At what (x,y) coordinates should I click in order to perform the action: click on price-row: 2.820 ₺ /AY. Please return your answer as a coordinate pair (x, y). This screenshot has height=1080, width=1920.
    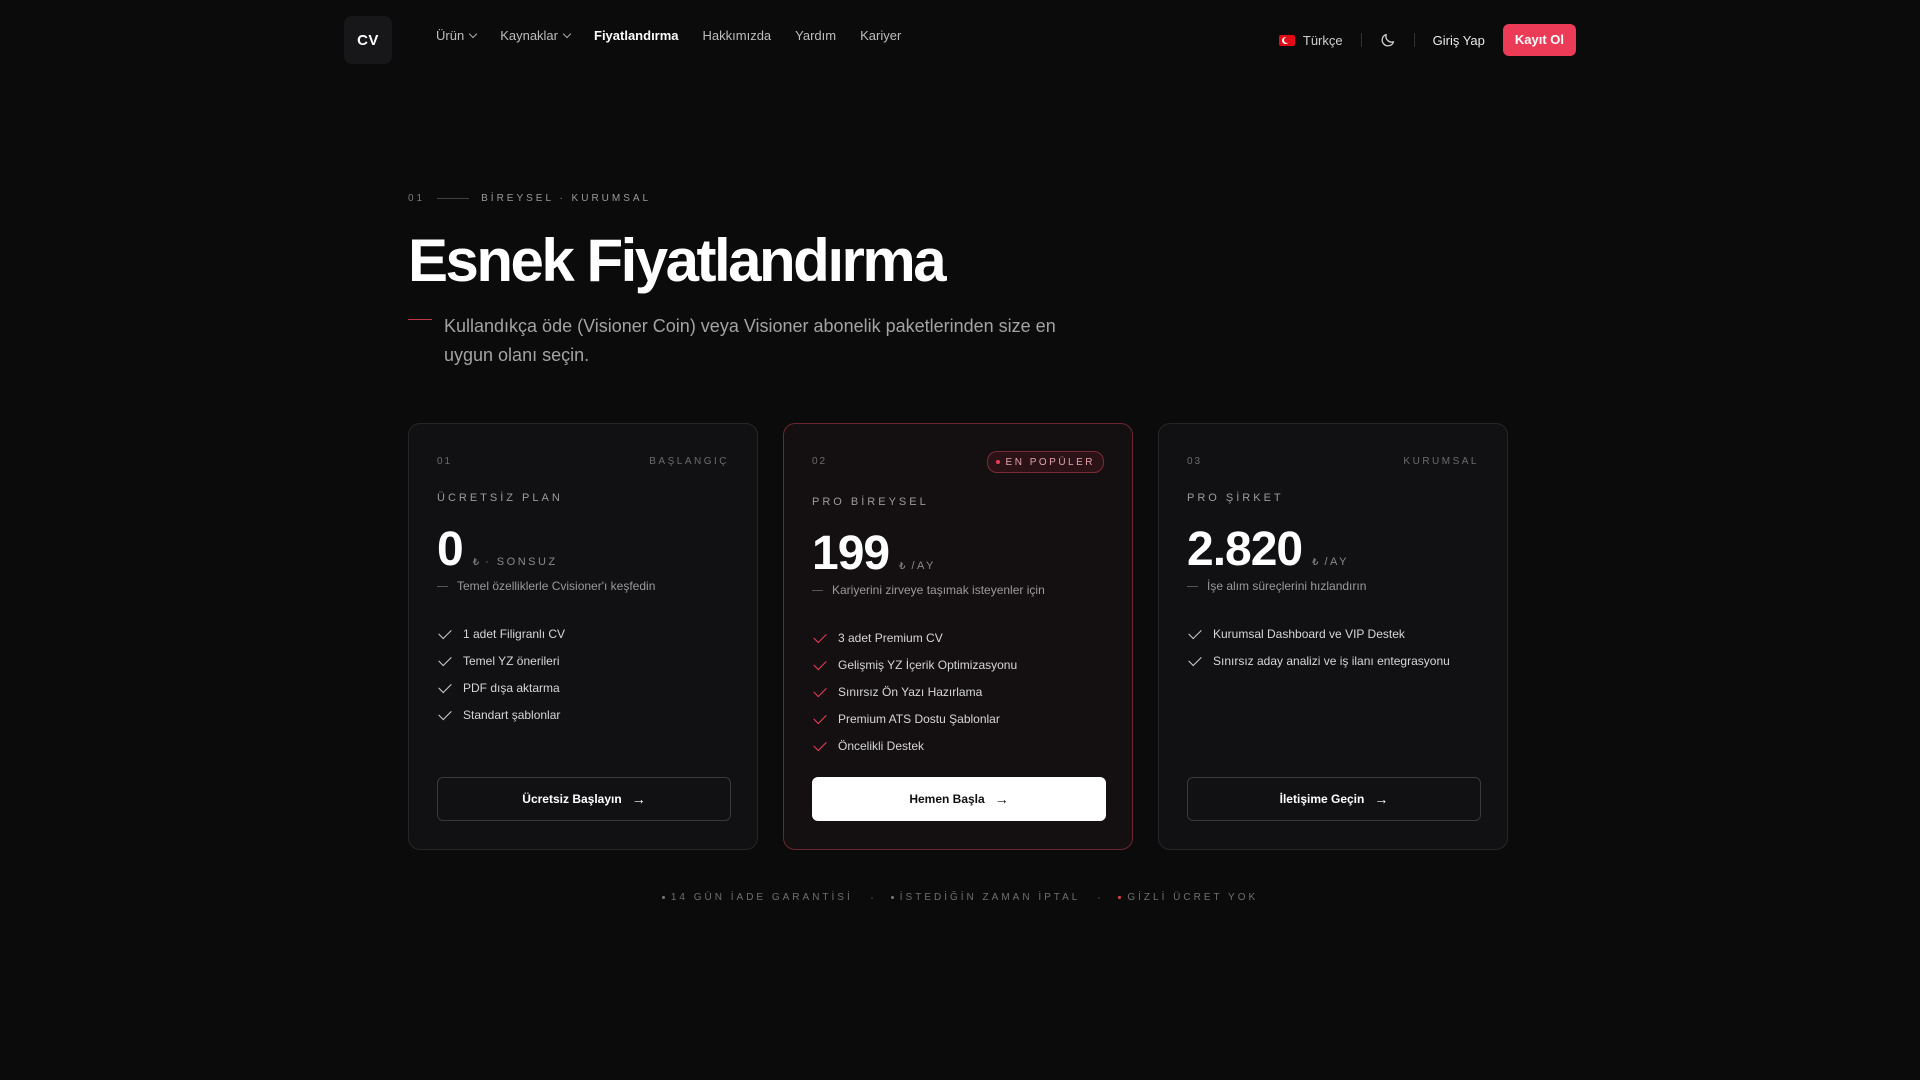
    Looking at the image, I should click on (1268, 549).